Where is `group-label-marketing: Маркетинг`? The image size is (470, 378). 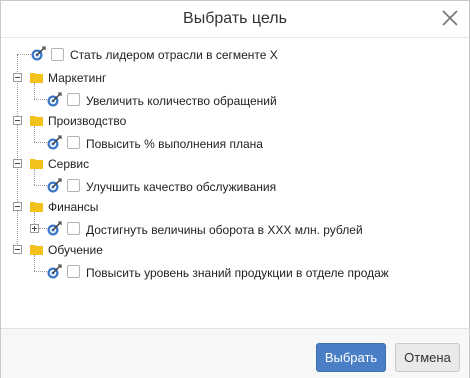
group-label-marketing: Маркетинг is located at coordinates (77, 78).